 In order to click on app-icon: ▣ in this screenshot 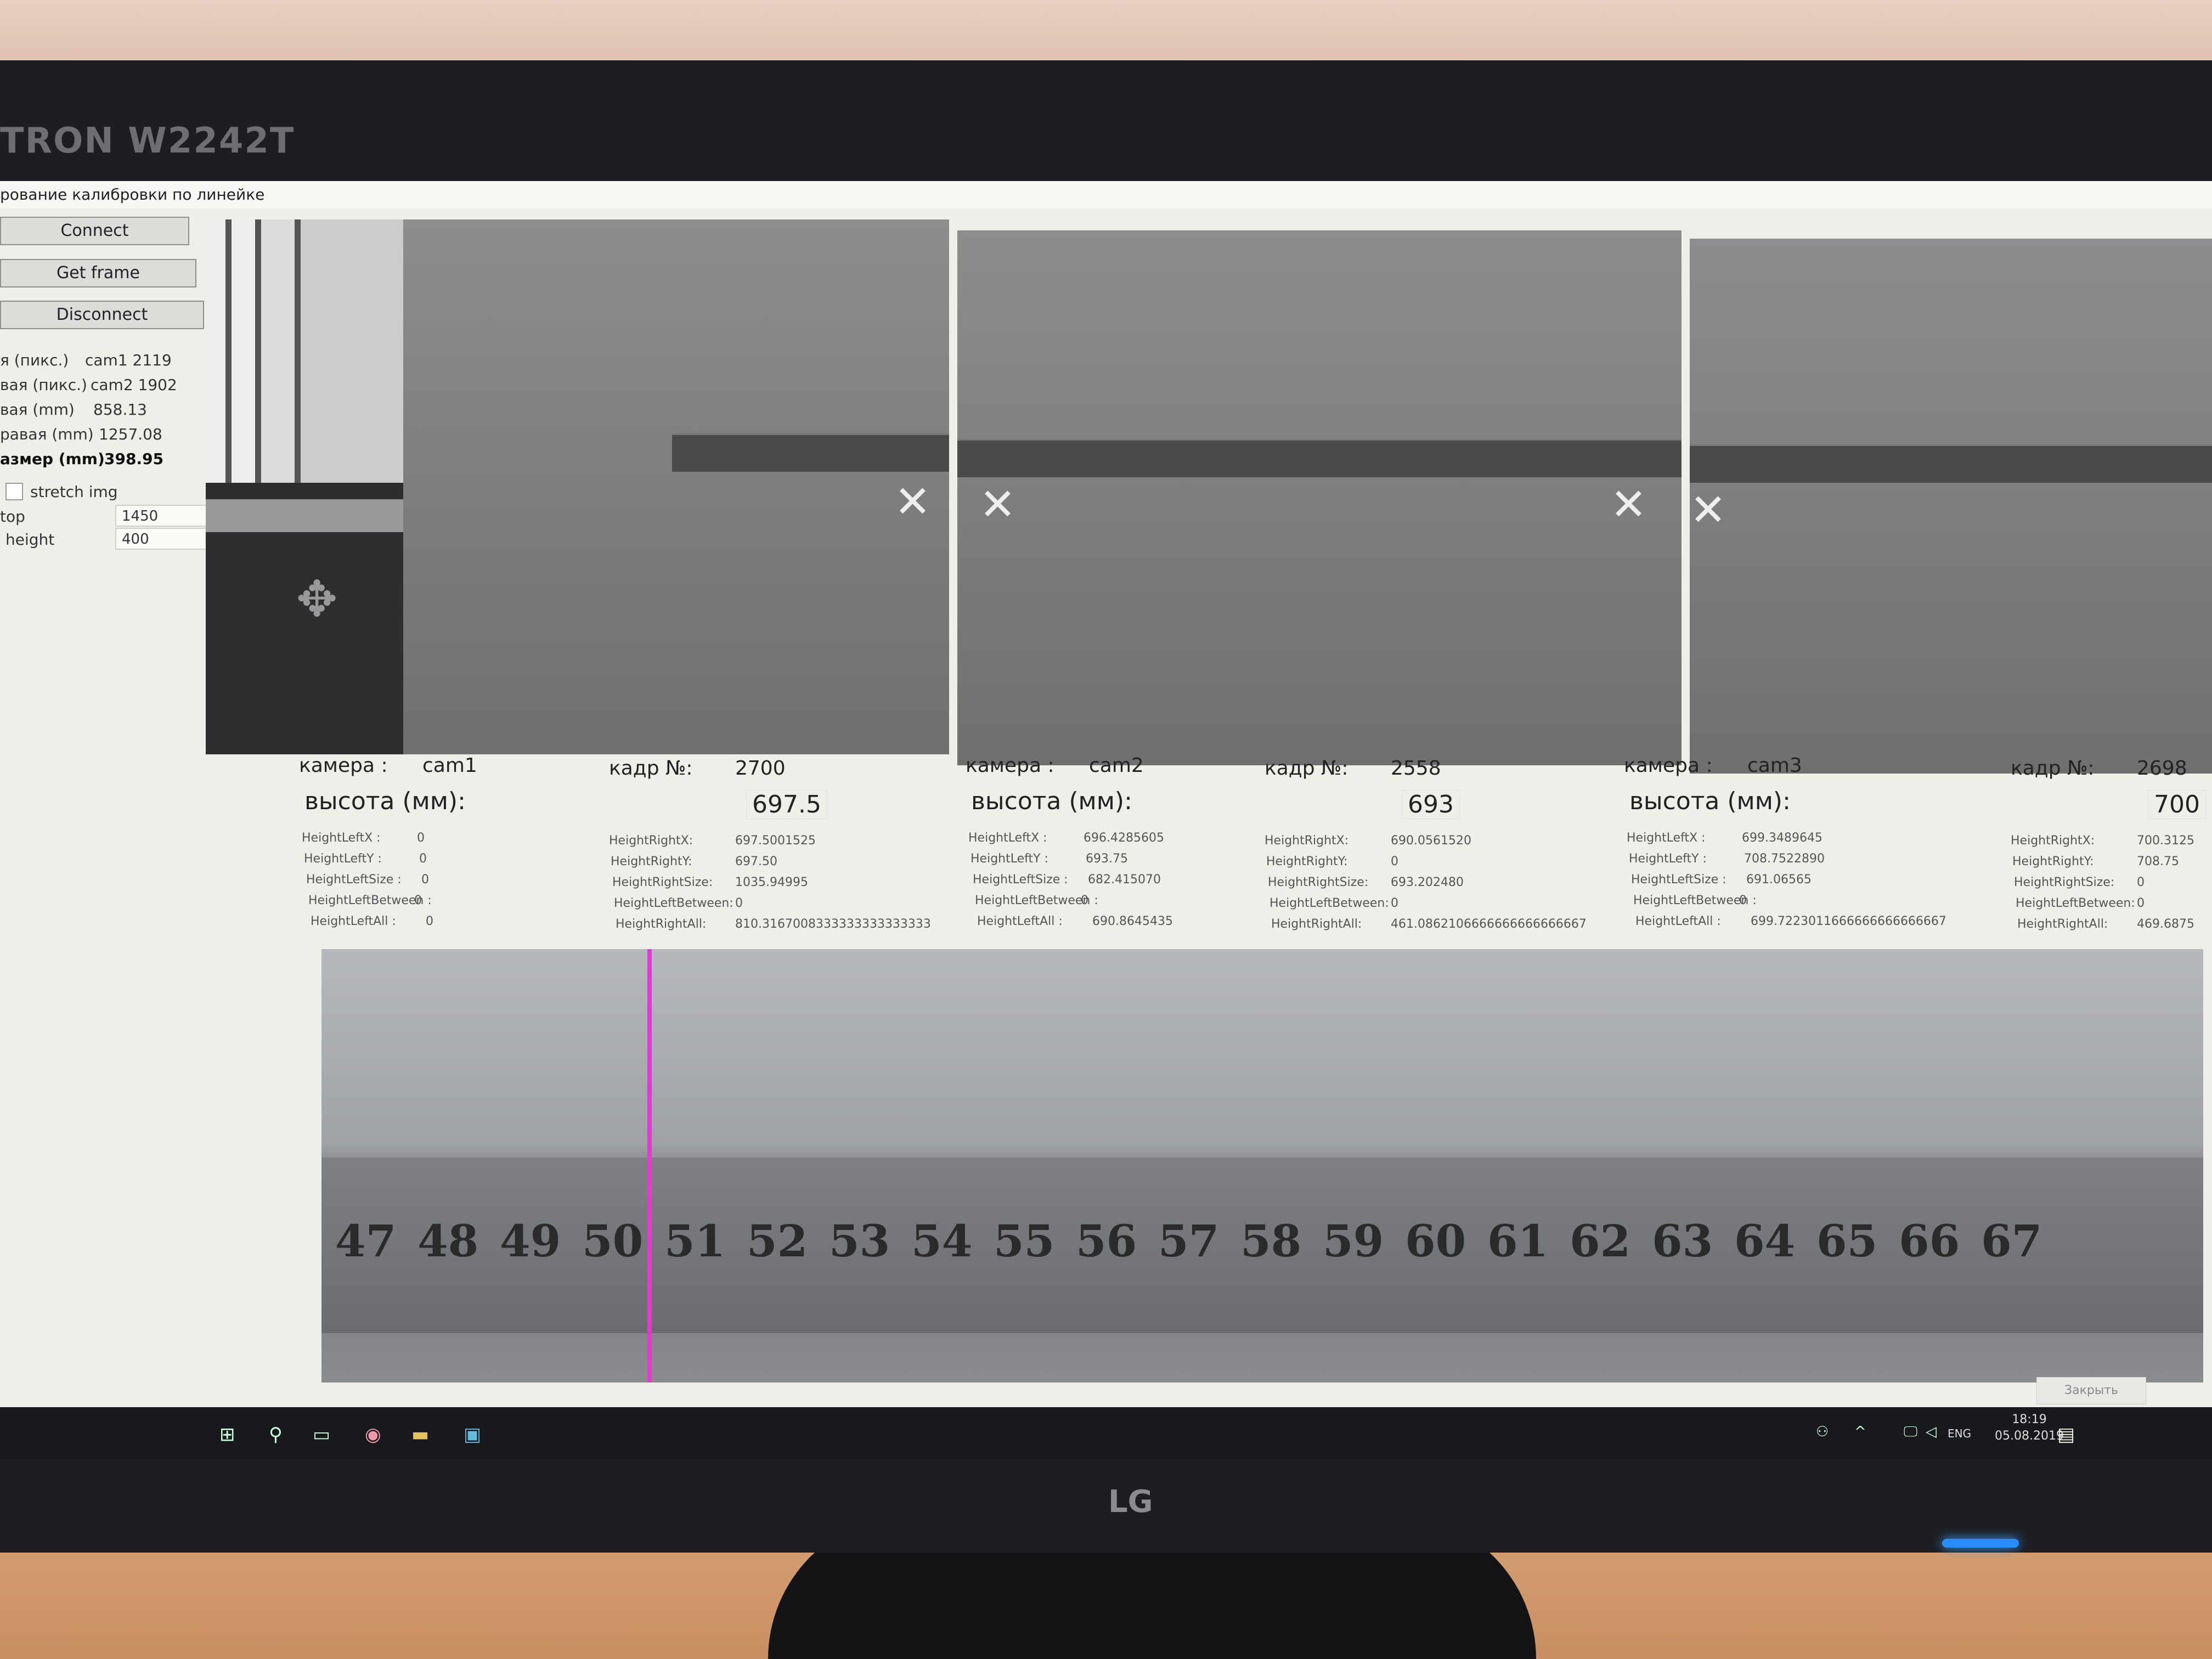, I will do `click(472, 1435)`.